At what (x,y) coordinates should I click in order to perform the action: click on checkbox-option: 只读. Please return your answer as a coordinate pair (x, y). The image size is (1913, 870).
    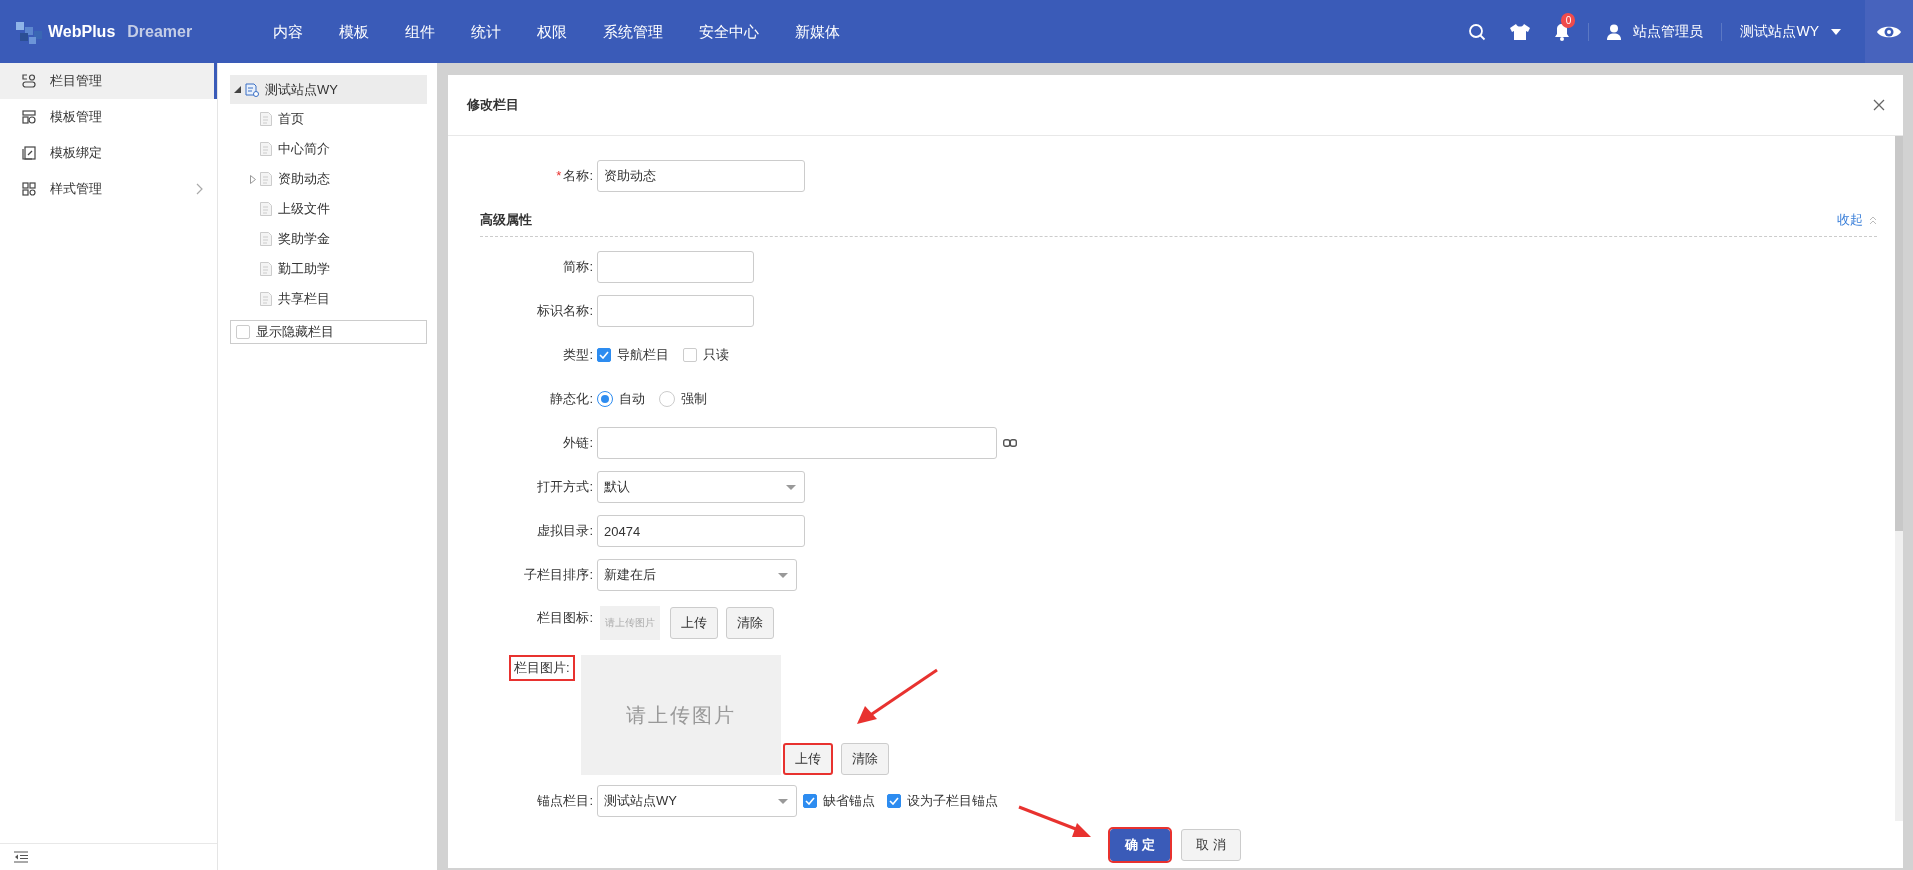
    Looking at the image, I should click on (706, 355).